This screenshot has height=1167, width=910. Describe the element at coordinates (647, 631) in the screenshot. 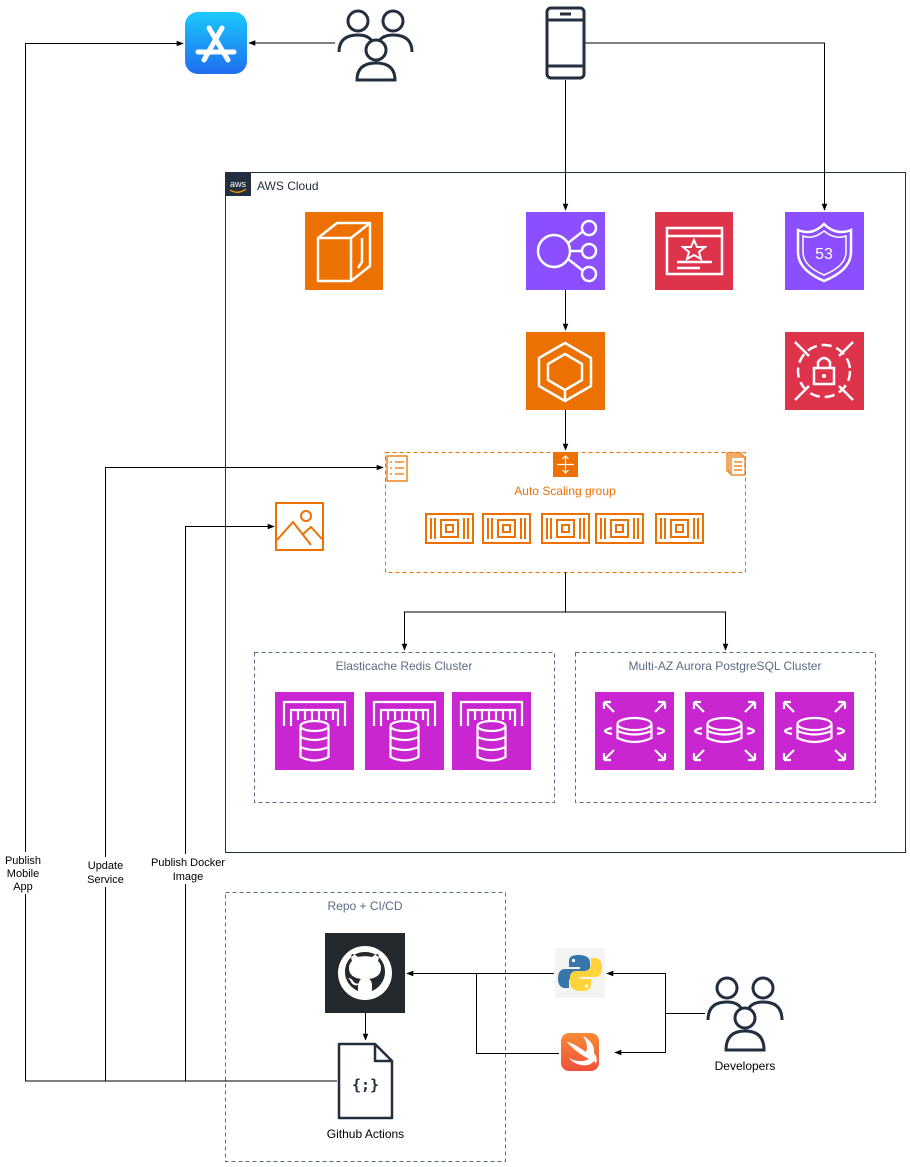

I see `edge-asg-aurora` at that location.